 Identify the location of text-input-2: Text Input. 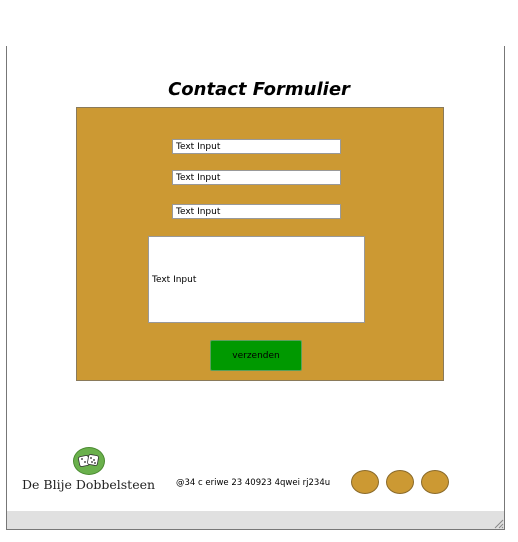
(256, 177).